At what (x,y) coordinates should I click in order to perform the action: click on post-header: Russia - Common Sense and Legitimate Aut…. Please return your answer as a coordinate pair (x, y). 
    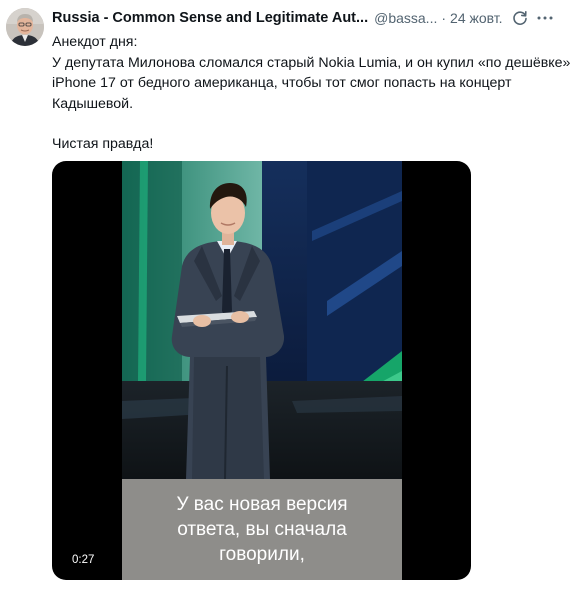
    Looking at the image, I should click on (313, 18).